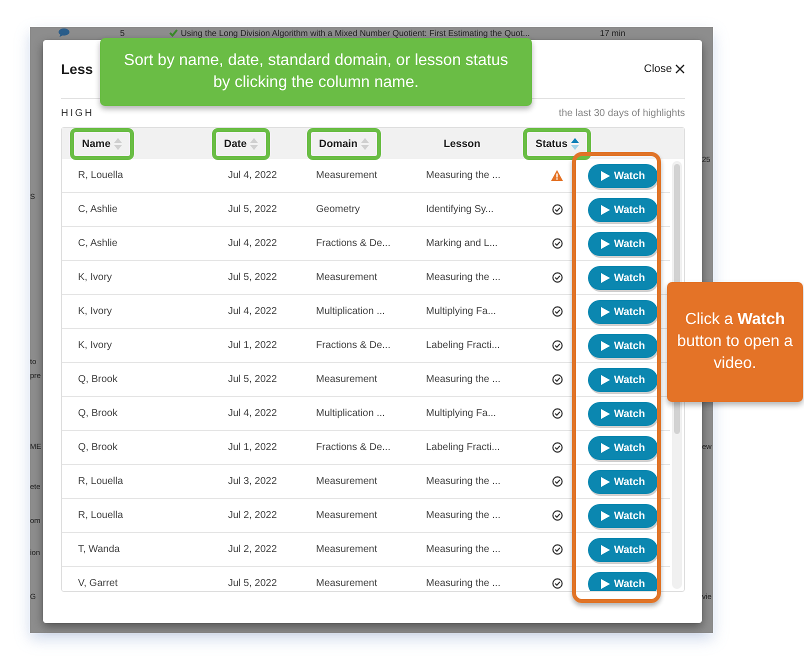 Image resolution: width=804 pixels, height=665 pixels. I want to click on column-header: Date, so click(241, 144).